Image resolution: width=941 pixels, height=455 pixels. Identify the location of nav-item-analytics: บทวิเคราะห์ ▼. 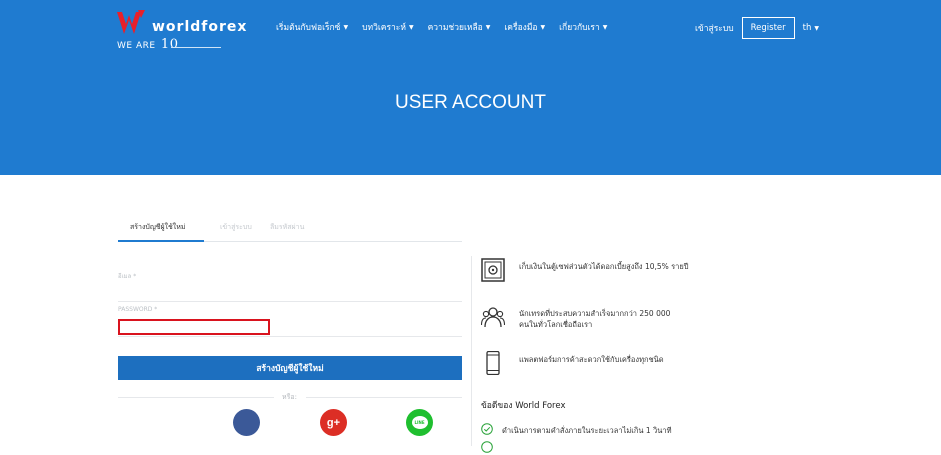
(388, 27).